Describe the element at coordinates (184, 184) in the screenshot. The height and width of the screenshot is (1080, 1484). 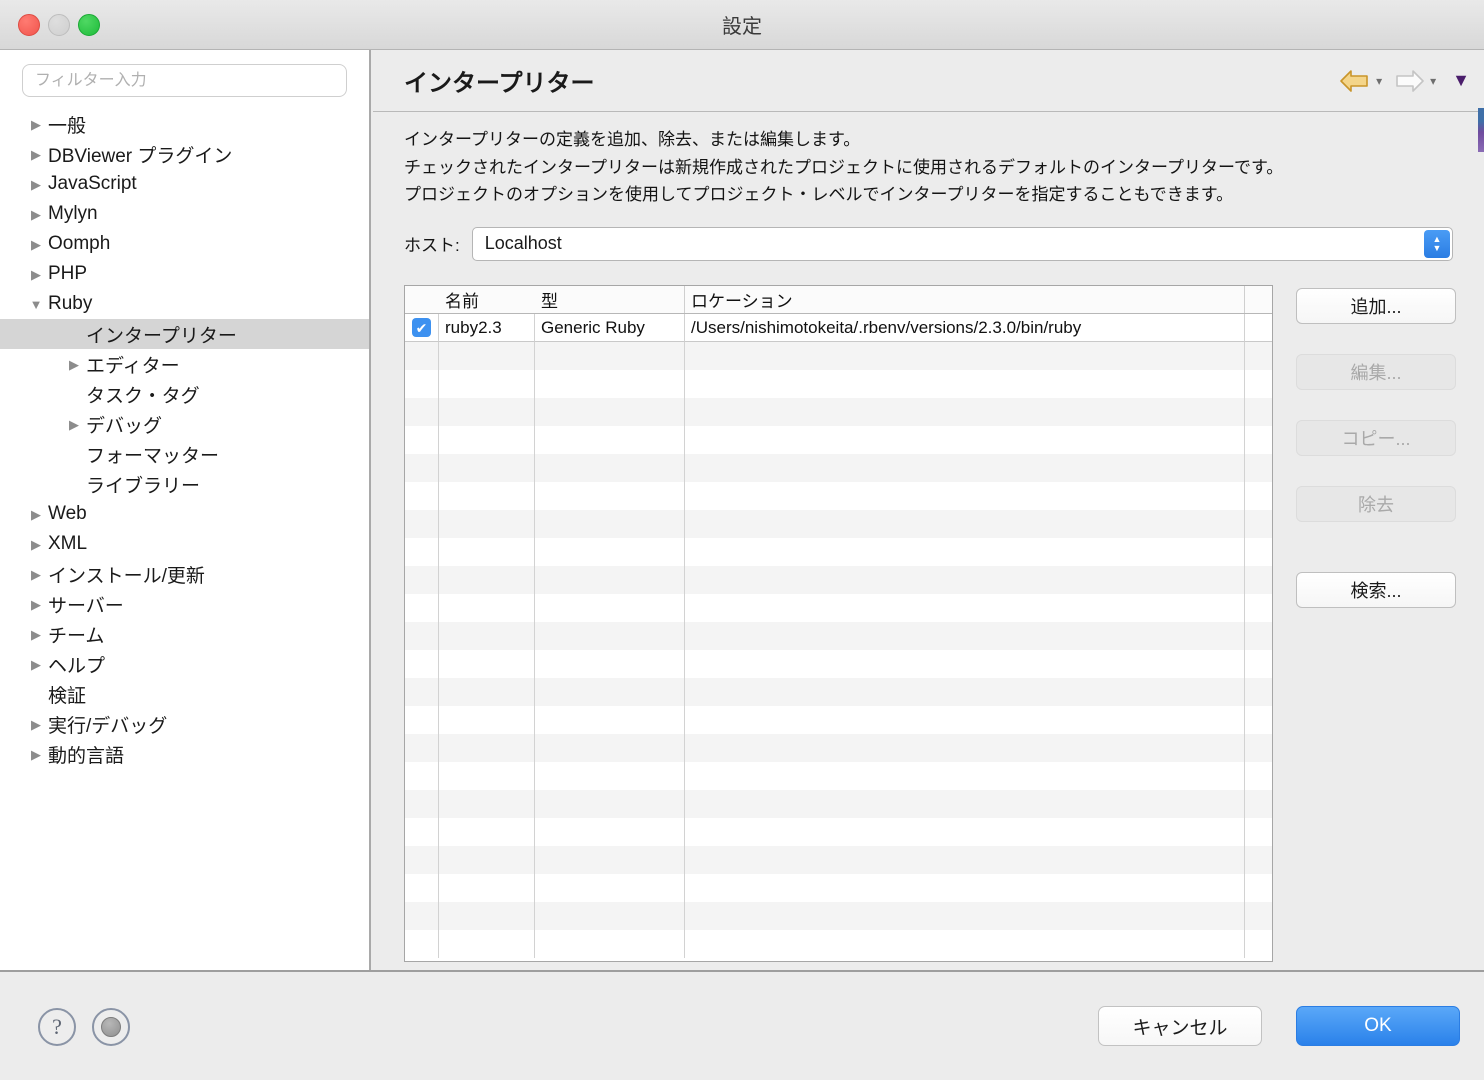
I see `sidebar-item-2: ▶ JavaScript` at that location.